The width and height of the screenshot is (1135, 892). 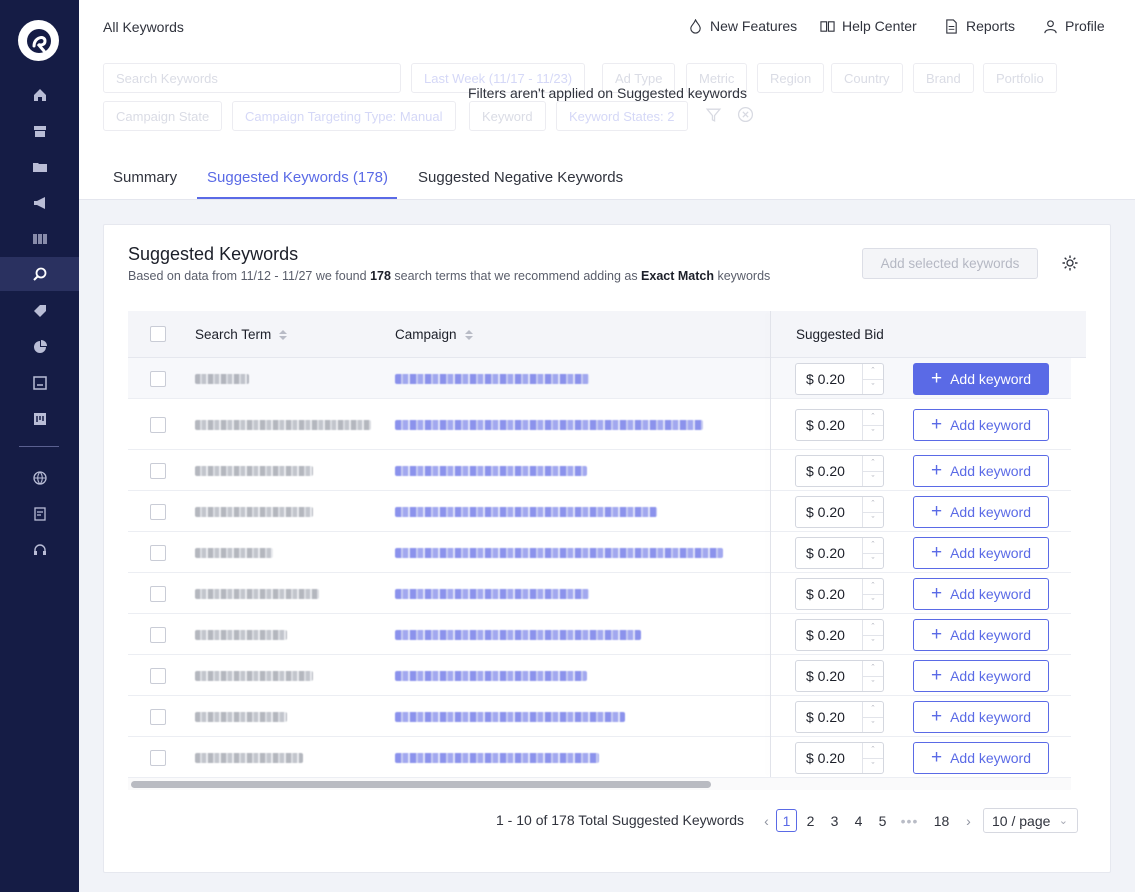 What do you see at coordinates (434, 334) in the screenshot?
I see `campaign-header: Campaign` at bounding box center [434, 334].